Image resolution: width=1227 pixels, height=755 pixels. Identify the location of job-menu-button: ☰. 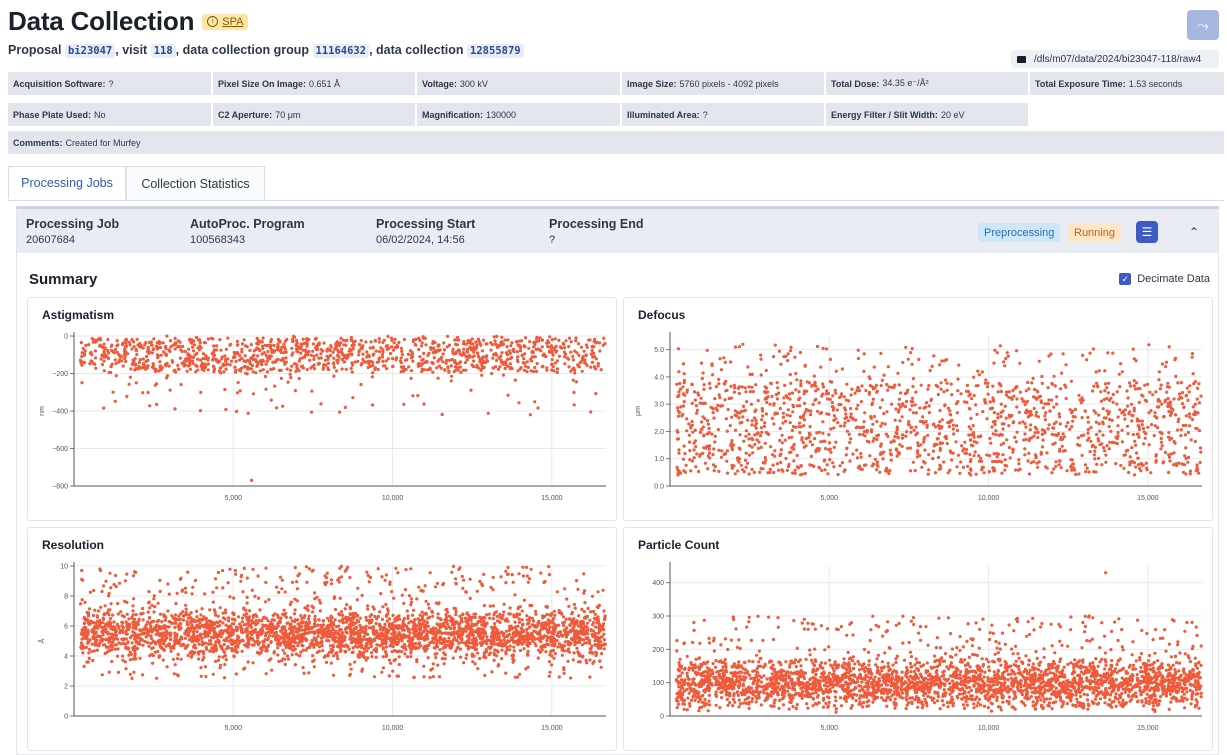
(1147, 232).